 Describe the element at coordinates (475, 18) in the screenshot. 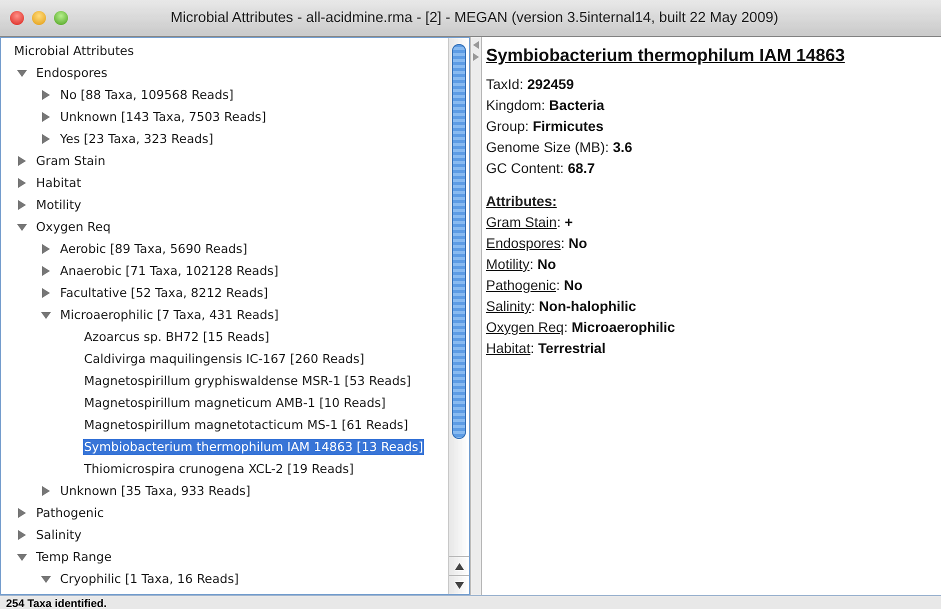

I see `window-title: Microbial Attributes - all-acidmine.rma - [2] - MEGAN (version 3.5internal14, built 22 May 2009)` at that location.